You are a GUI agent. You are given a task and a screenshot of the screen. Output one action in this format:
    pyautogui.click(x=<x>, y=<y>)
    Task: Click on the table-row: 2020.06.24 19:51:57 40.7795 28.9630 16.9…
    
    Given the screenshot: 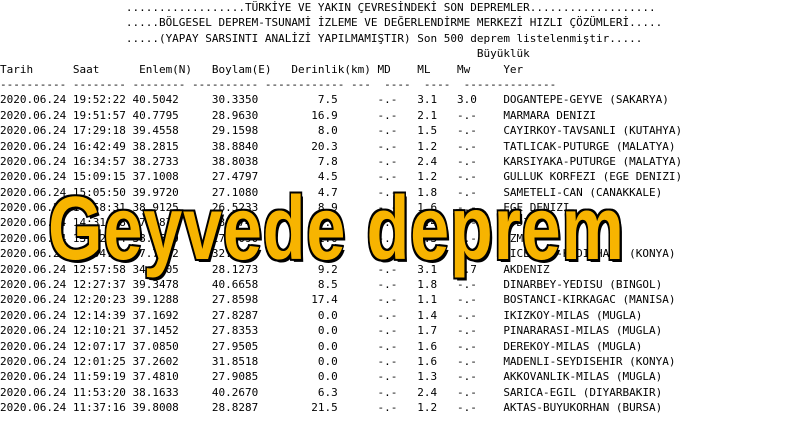 What is the action you would take?
    pyautogui.click(x=298, y=115)
    